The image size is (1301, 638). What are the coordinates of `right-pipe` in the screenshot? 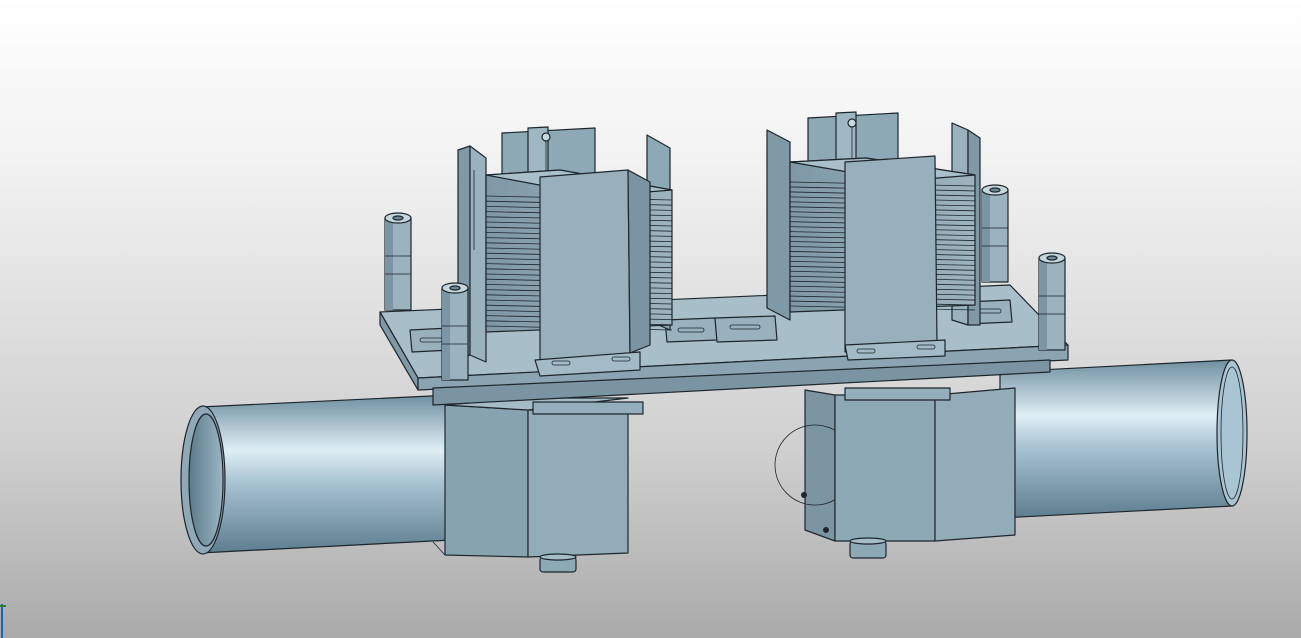 It's located at (1123, 439).